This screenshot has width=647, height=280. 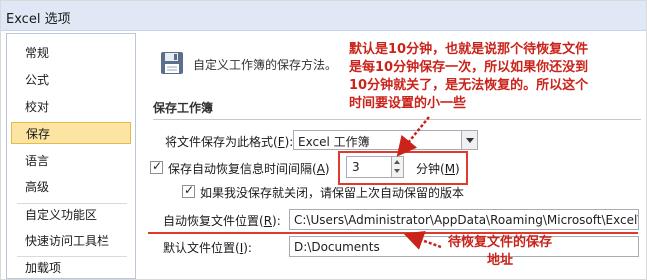 I want to click on annotation-arrows, so click(x=419, y=183).